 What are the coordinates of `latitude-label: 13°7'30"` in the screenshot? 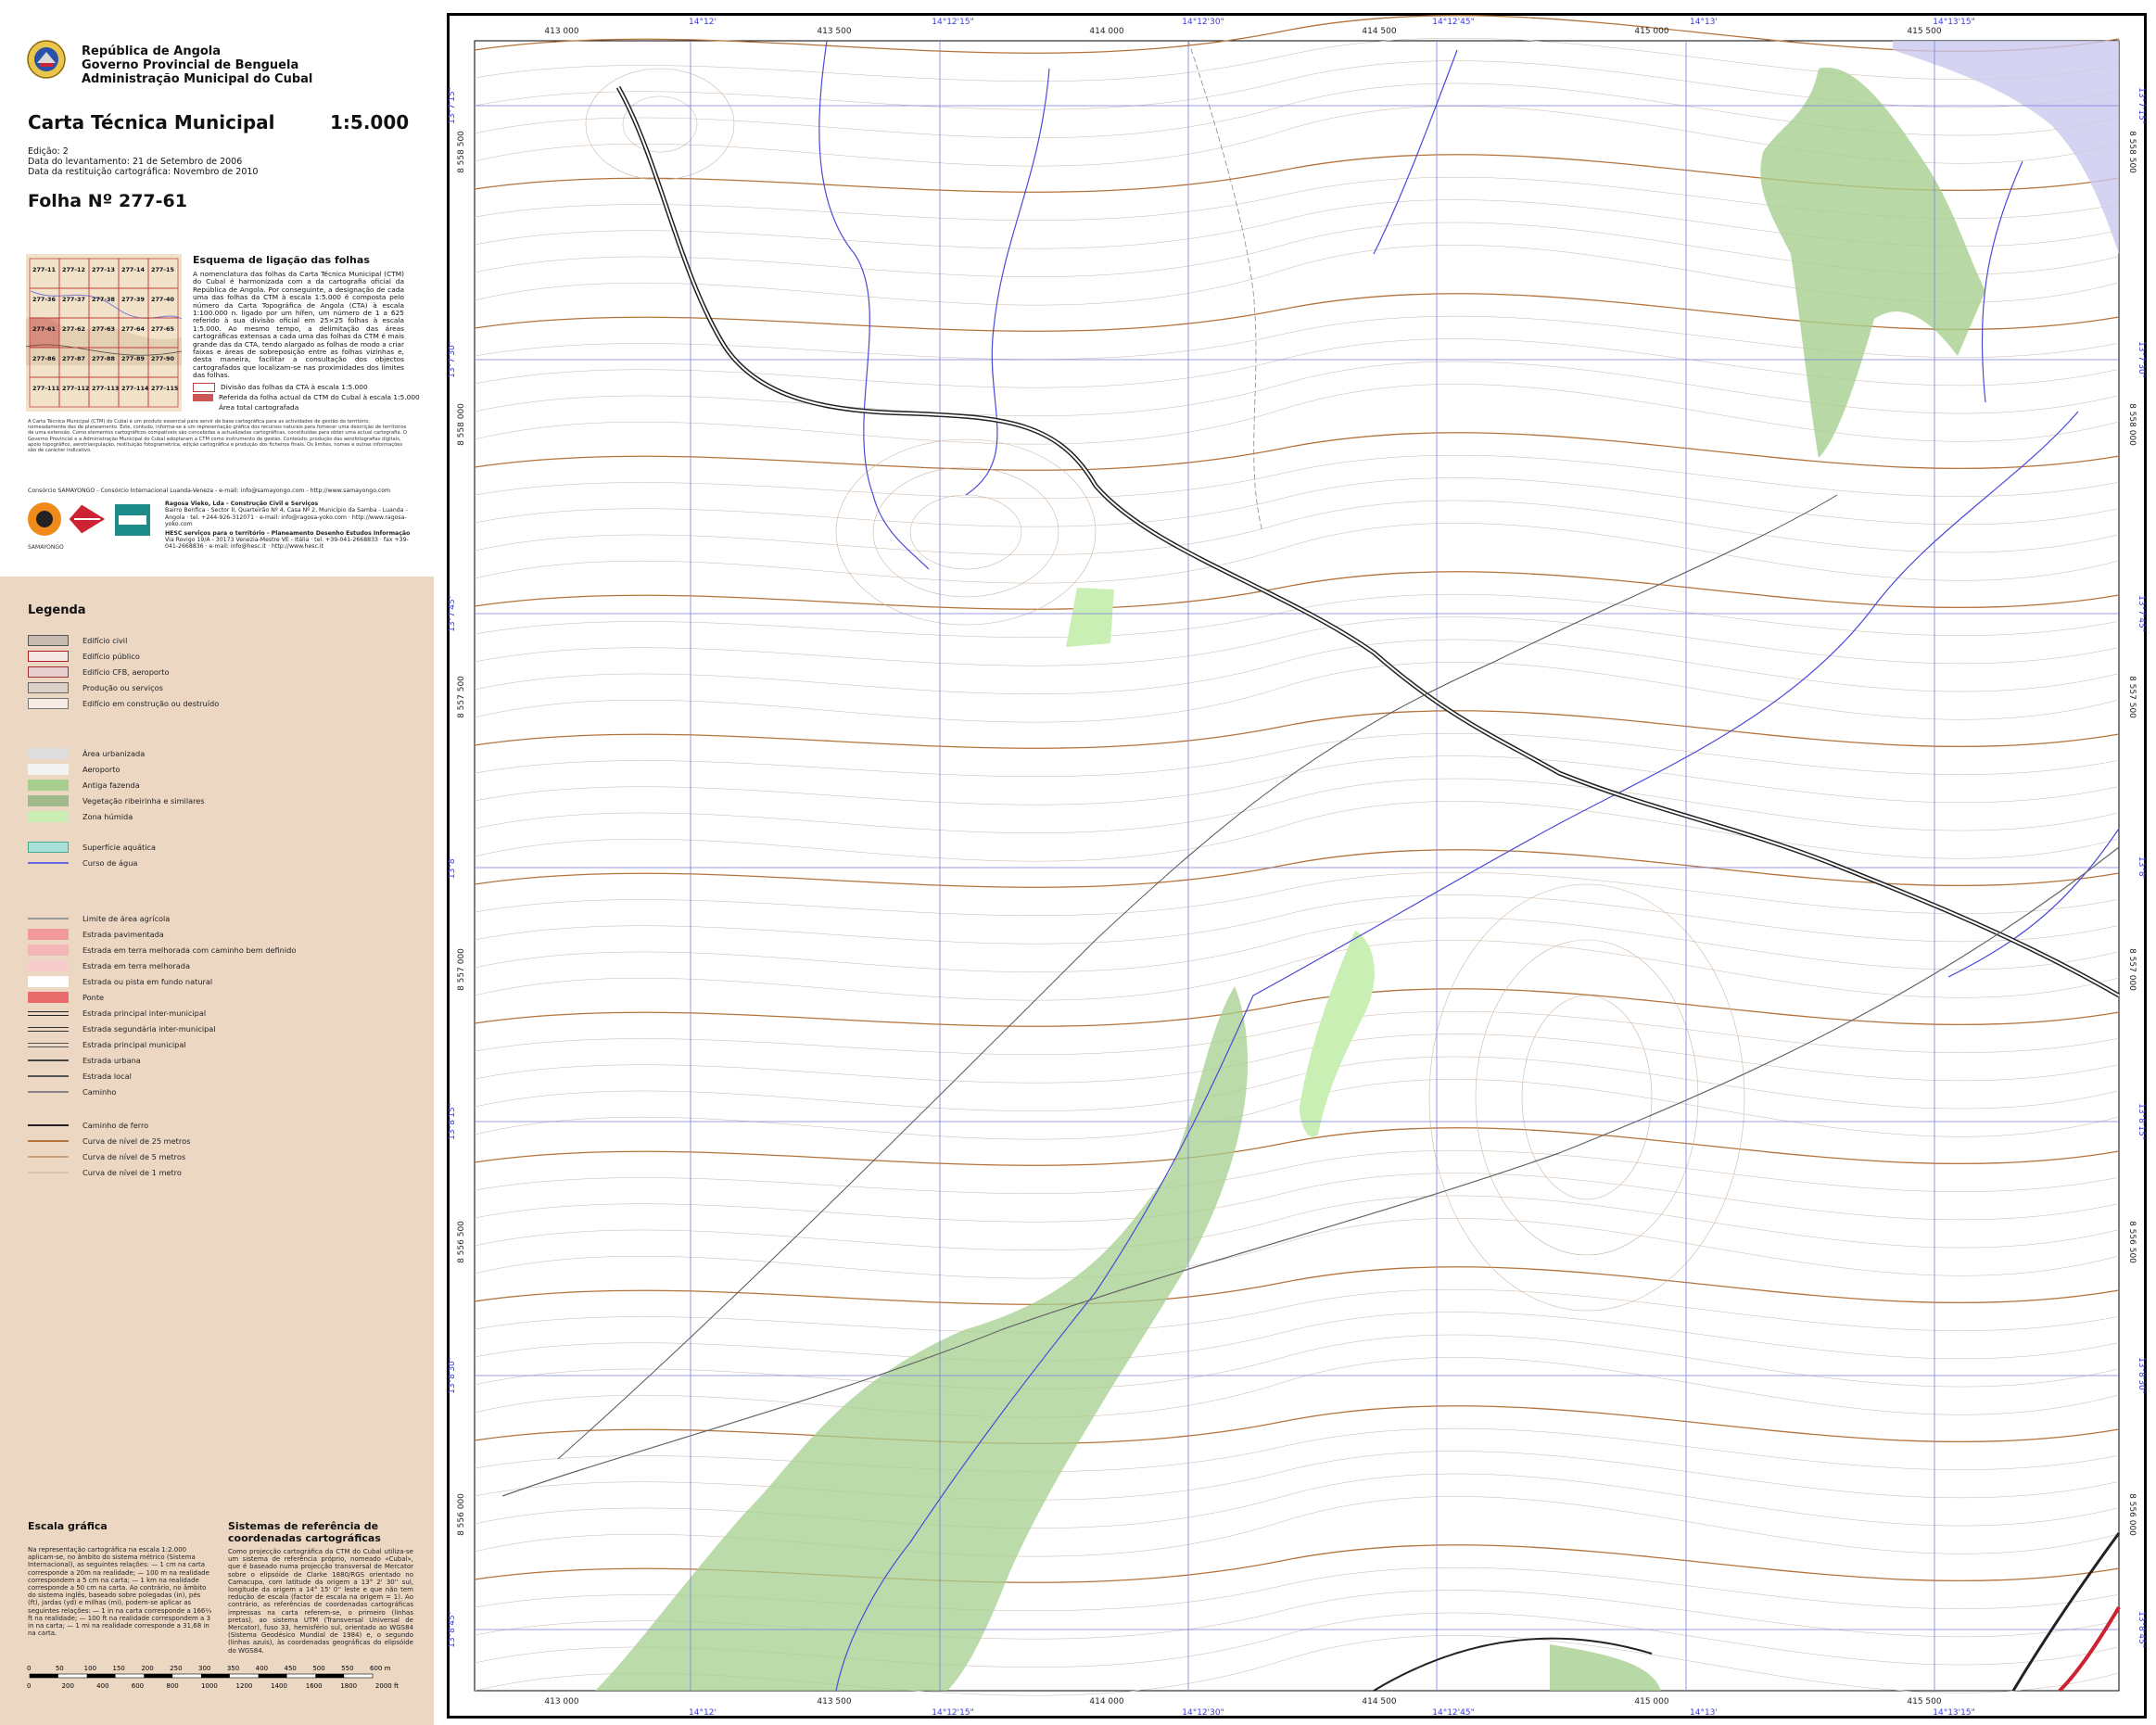 It's located at (453, 360).